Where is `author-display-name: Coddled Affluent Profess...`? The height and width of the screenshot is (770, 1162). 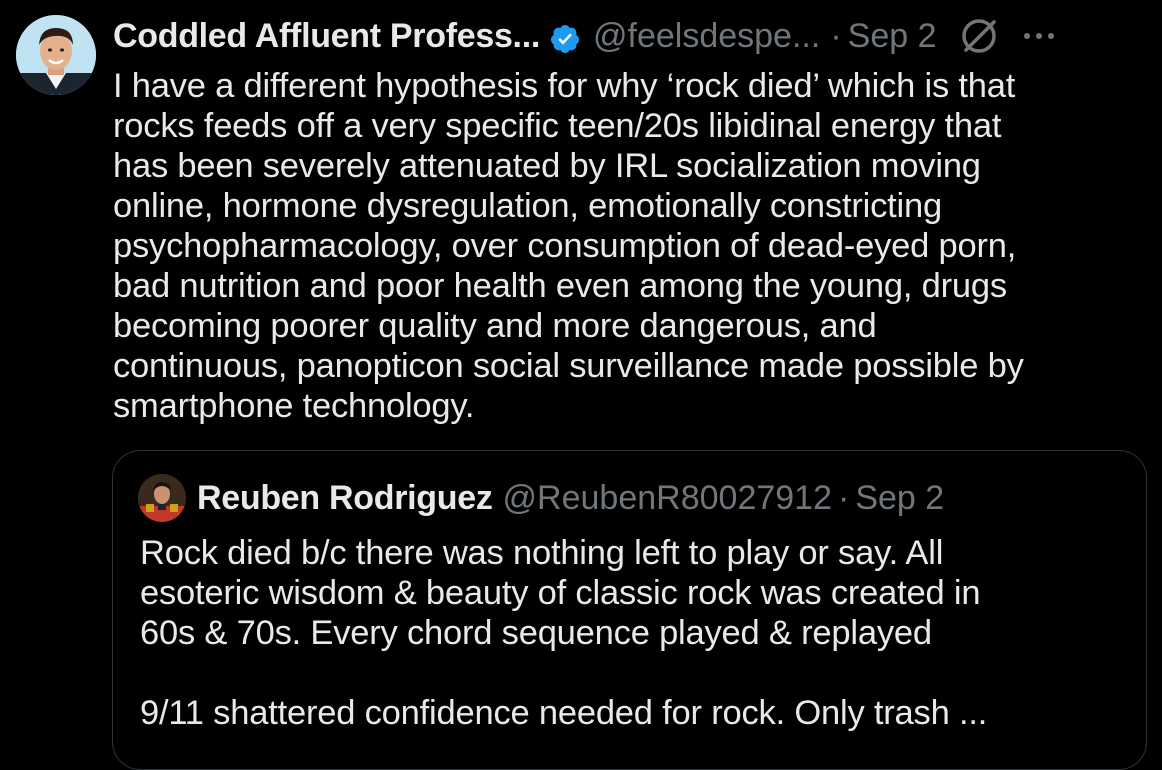 author-display-name: Coddled Affluent Profess... is located at coordinates (326, 36).